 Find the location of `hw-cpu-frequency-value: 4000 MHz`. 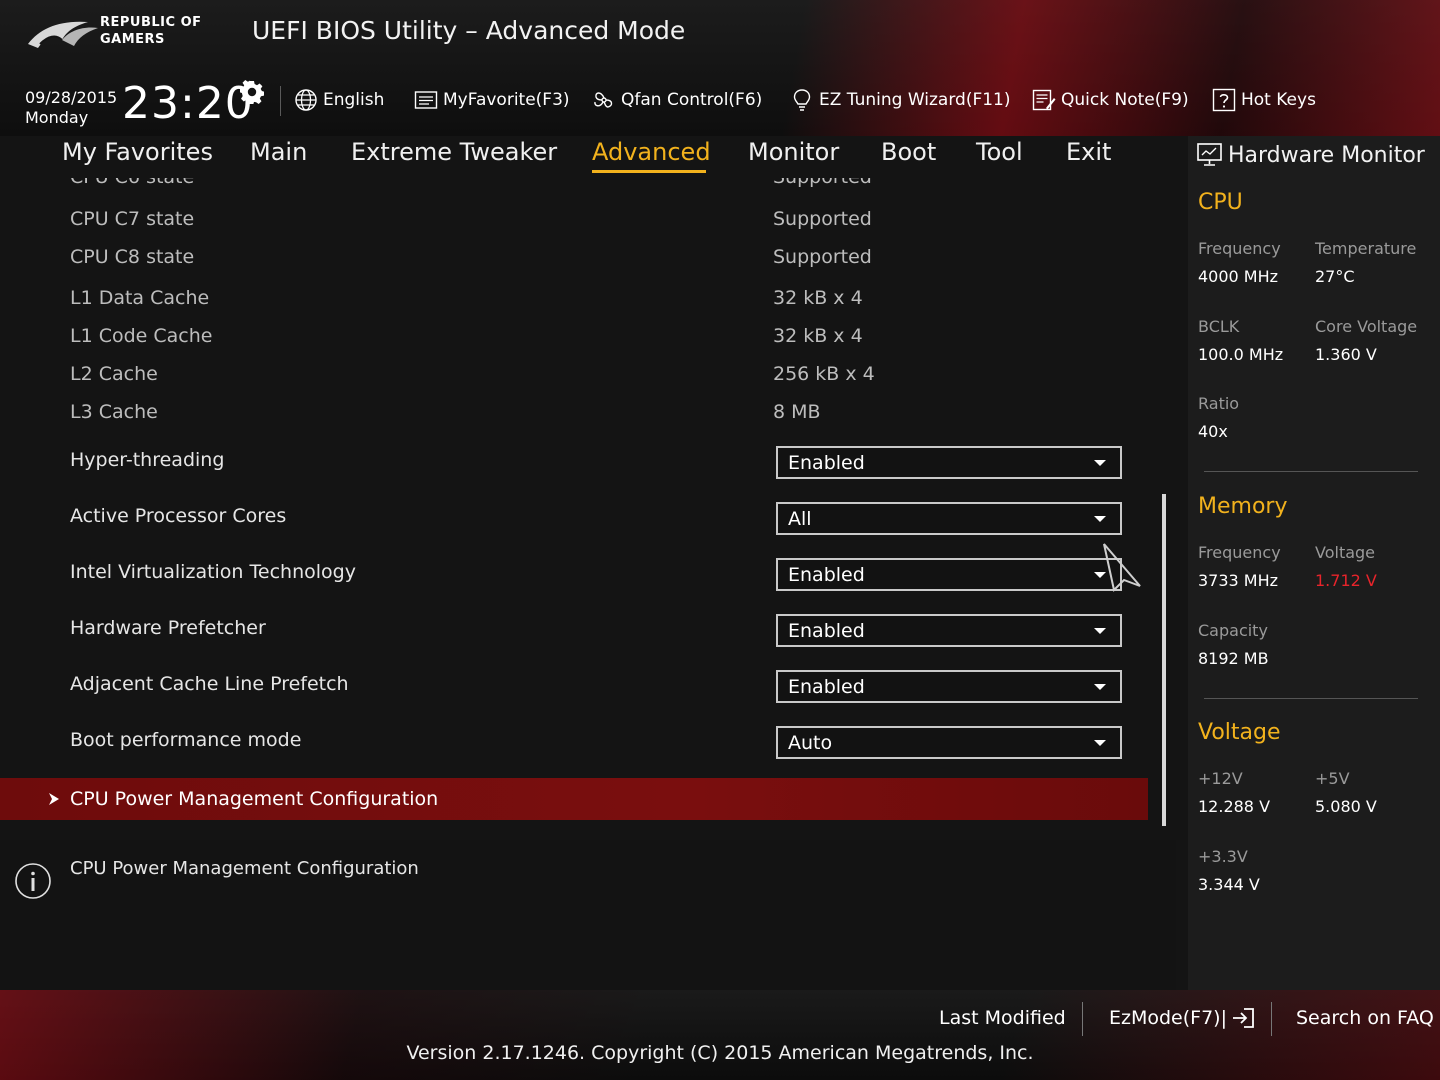

hw-cpu-frequency-value: 4000 MHz is located at coordinates (1238, 276).